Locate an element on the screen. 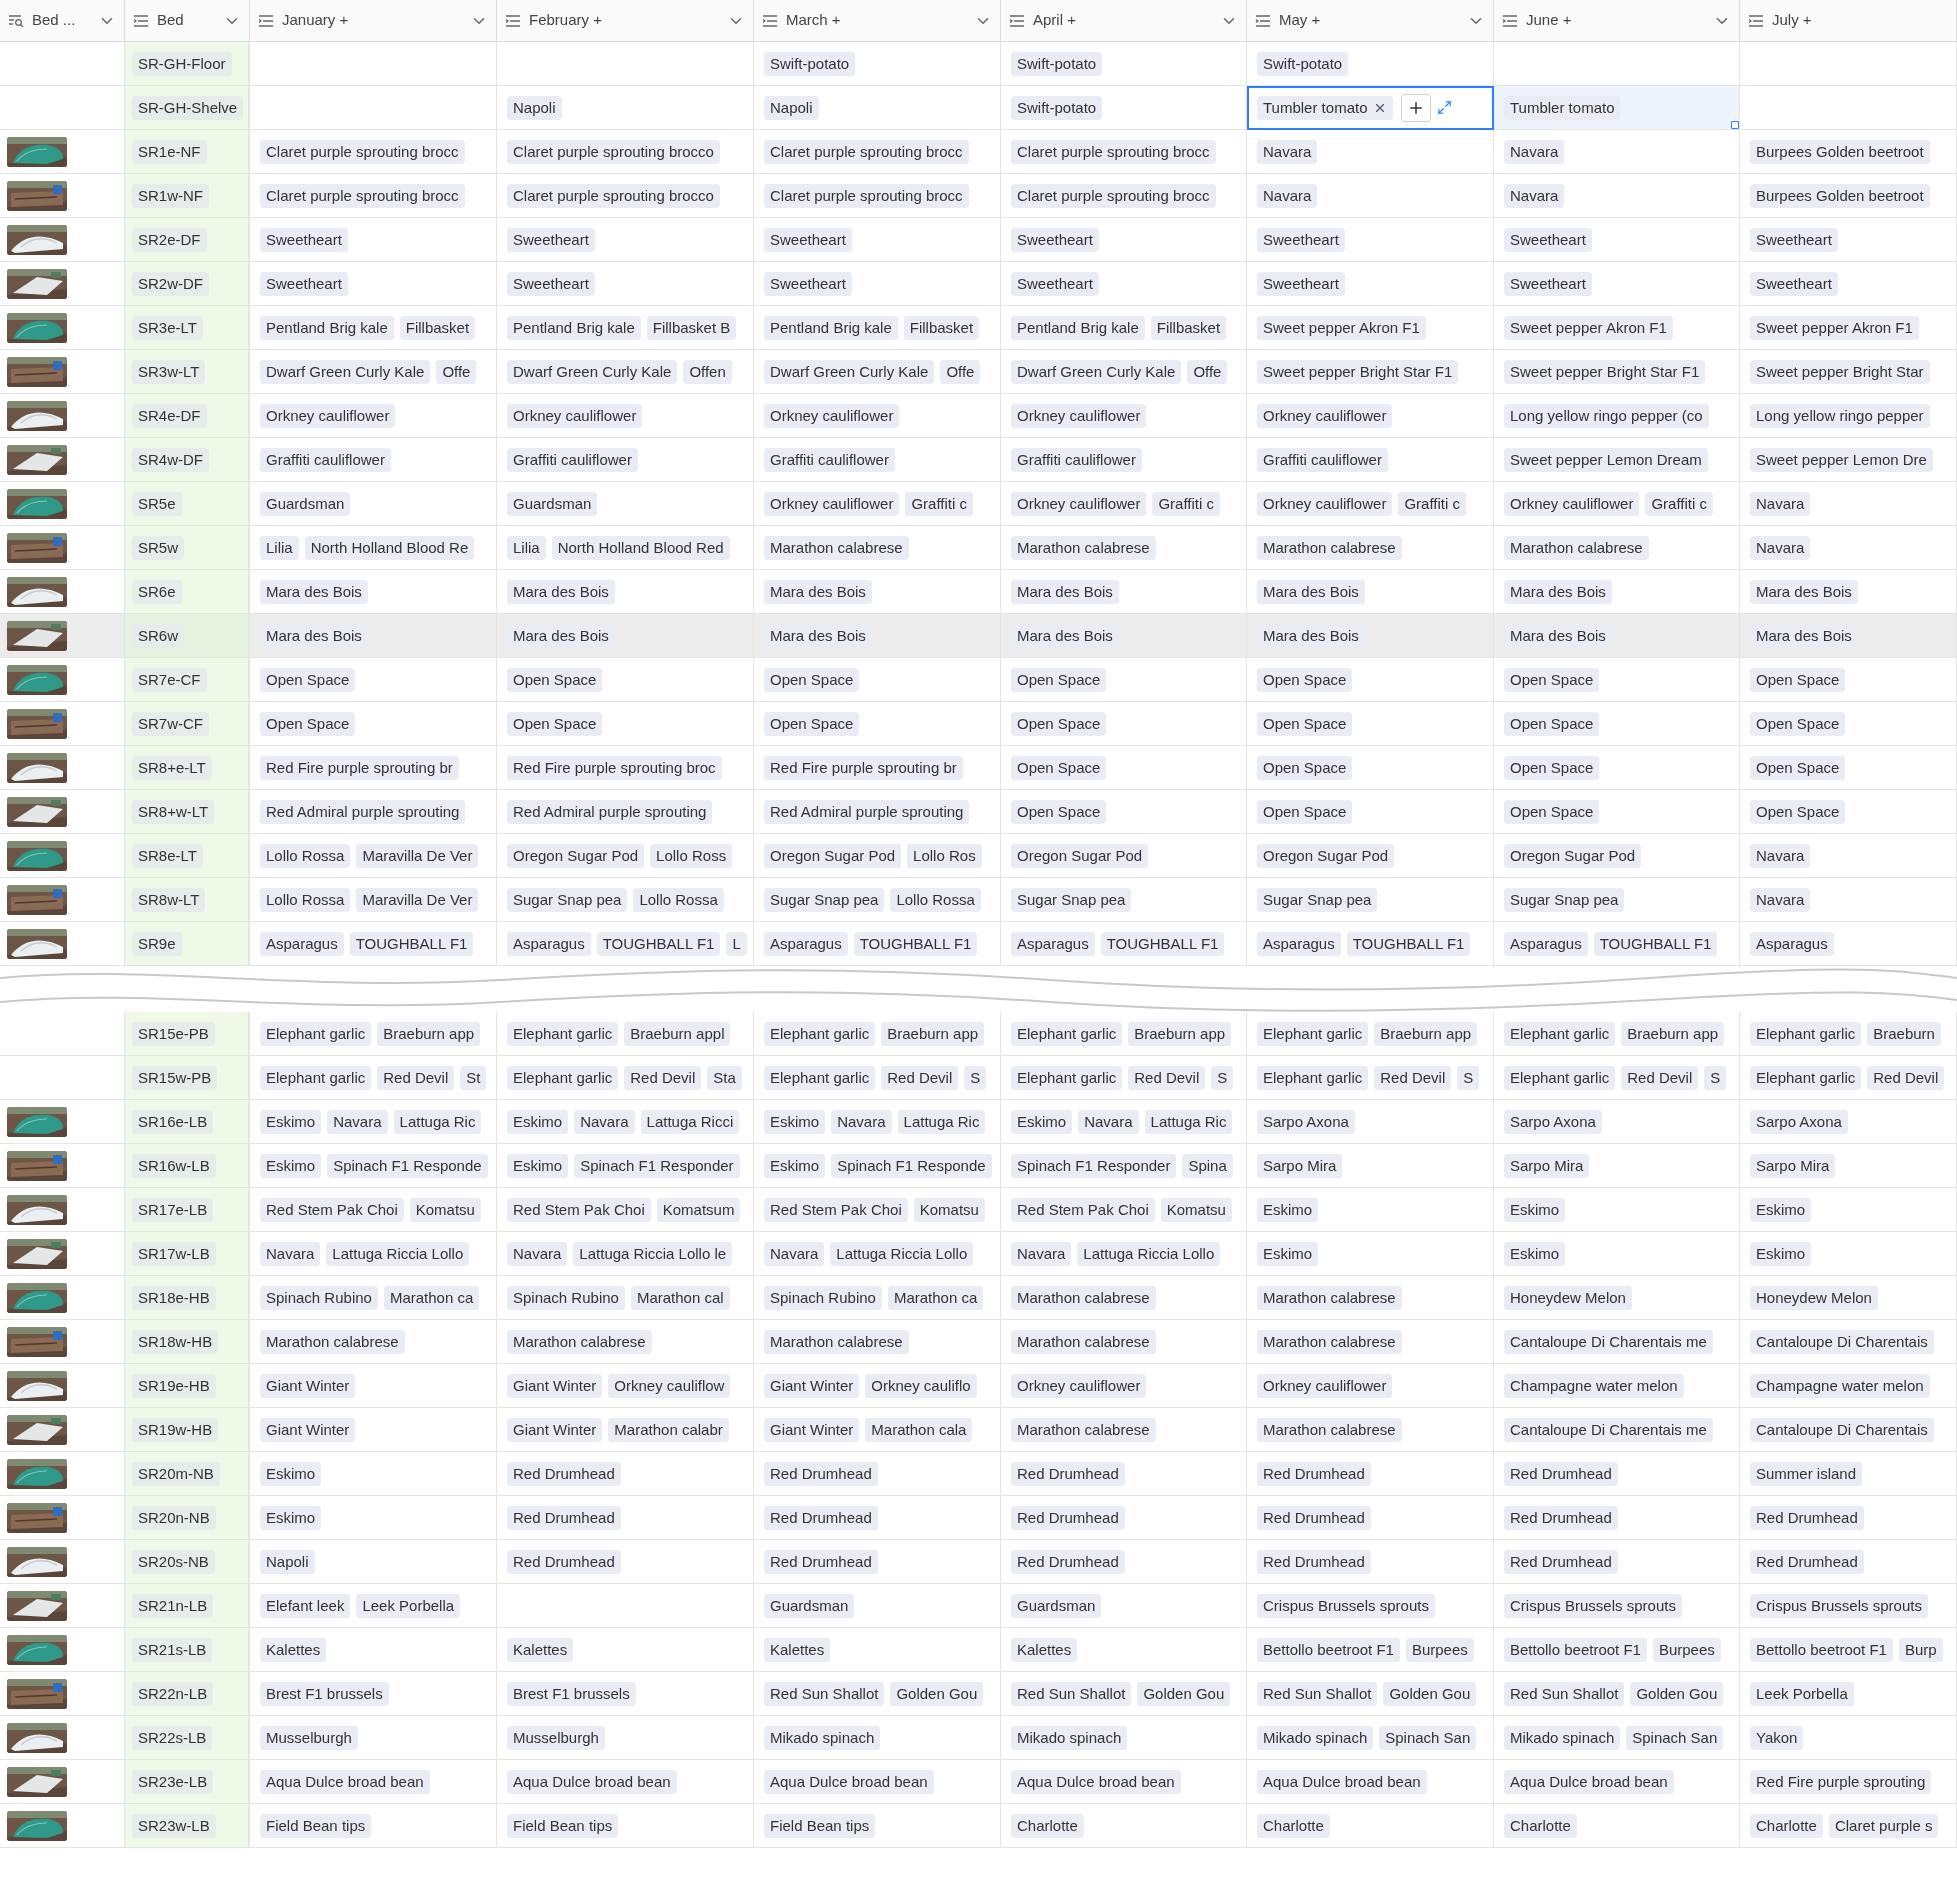 Image resolution: width=1957 pixels, height=1880 pixels. fill-handle is located at coordinates (1735, 125).